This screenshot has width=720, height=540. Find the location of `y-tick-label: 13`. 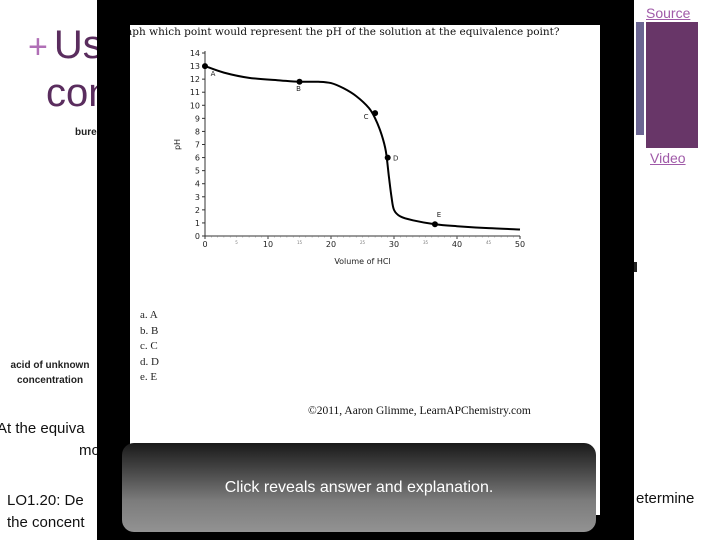

y-tick-label: 13 is located at coordinates (195, 66).